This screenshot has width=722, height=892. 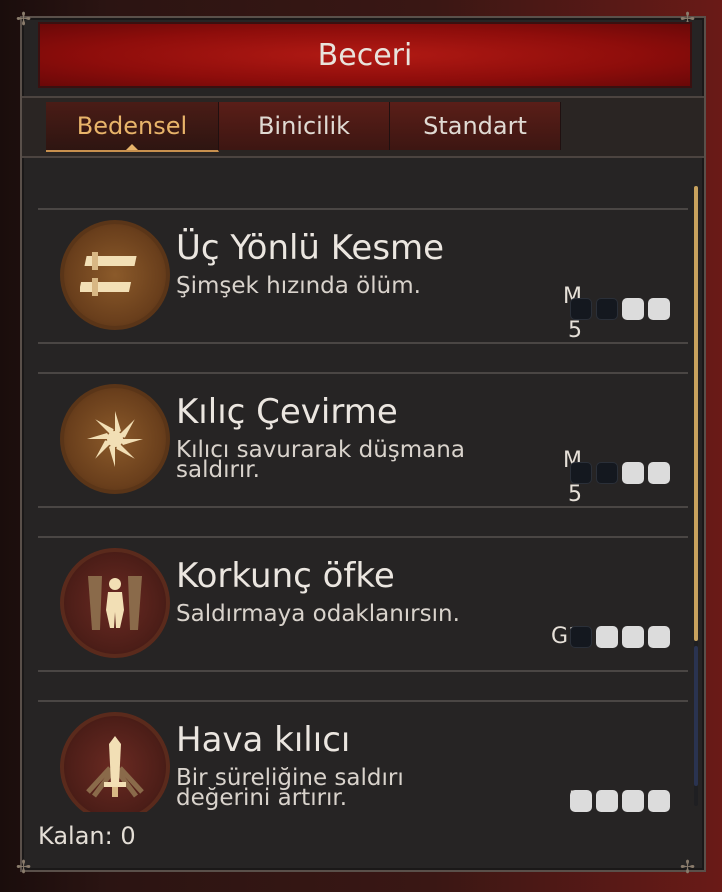 I want to click on tab-label: Bedensel, so click(x=132, y=126).